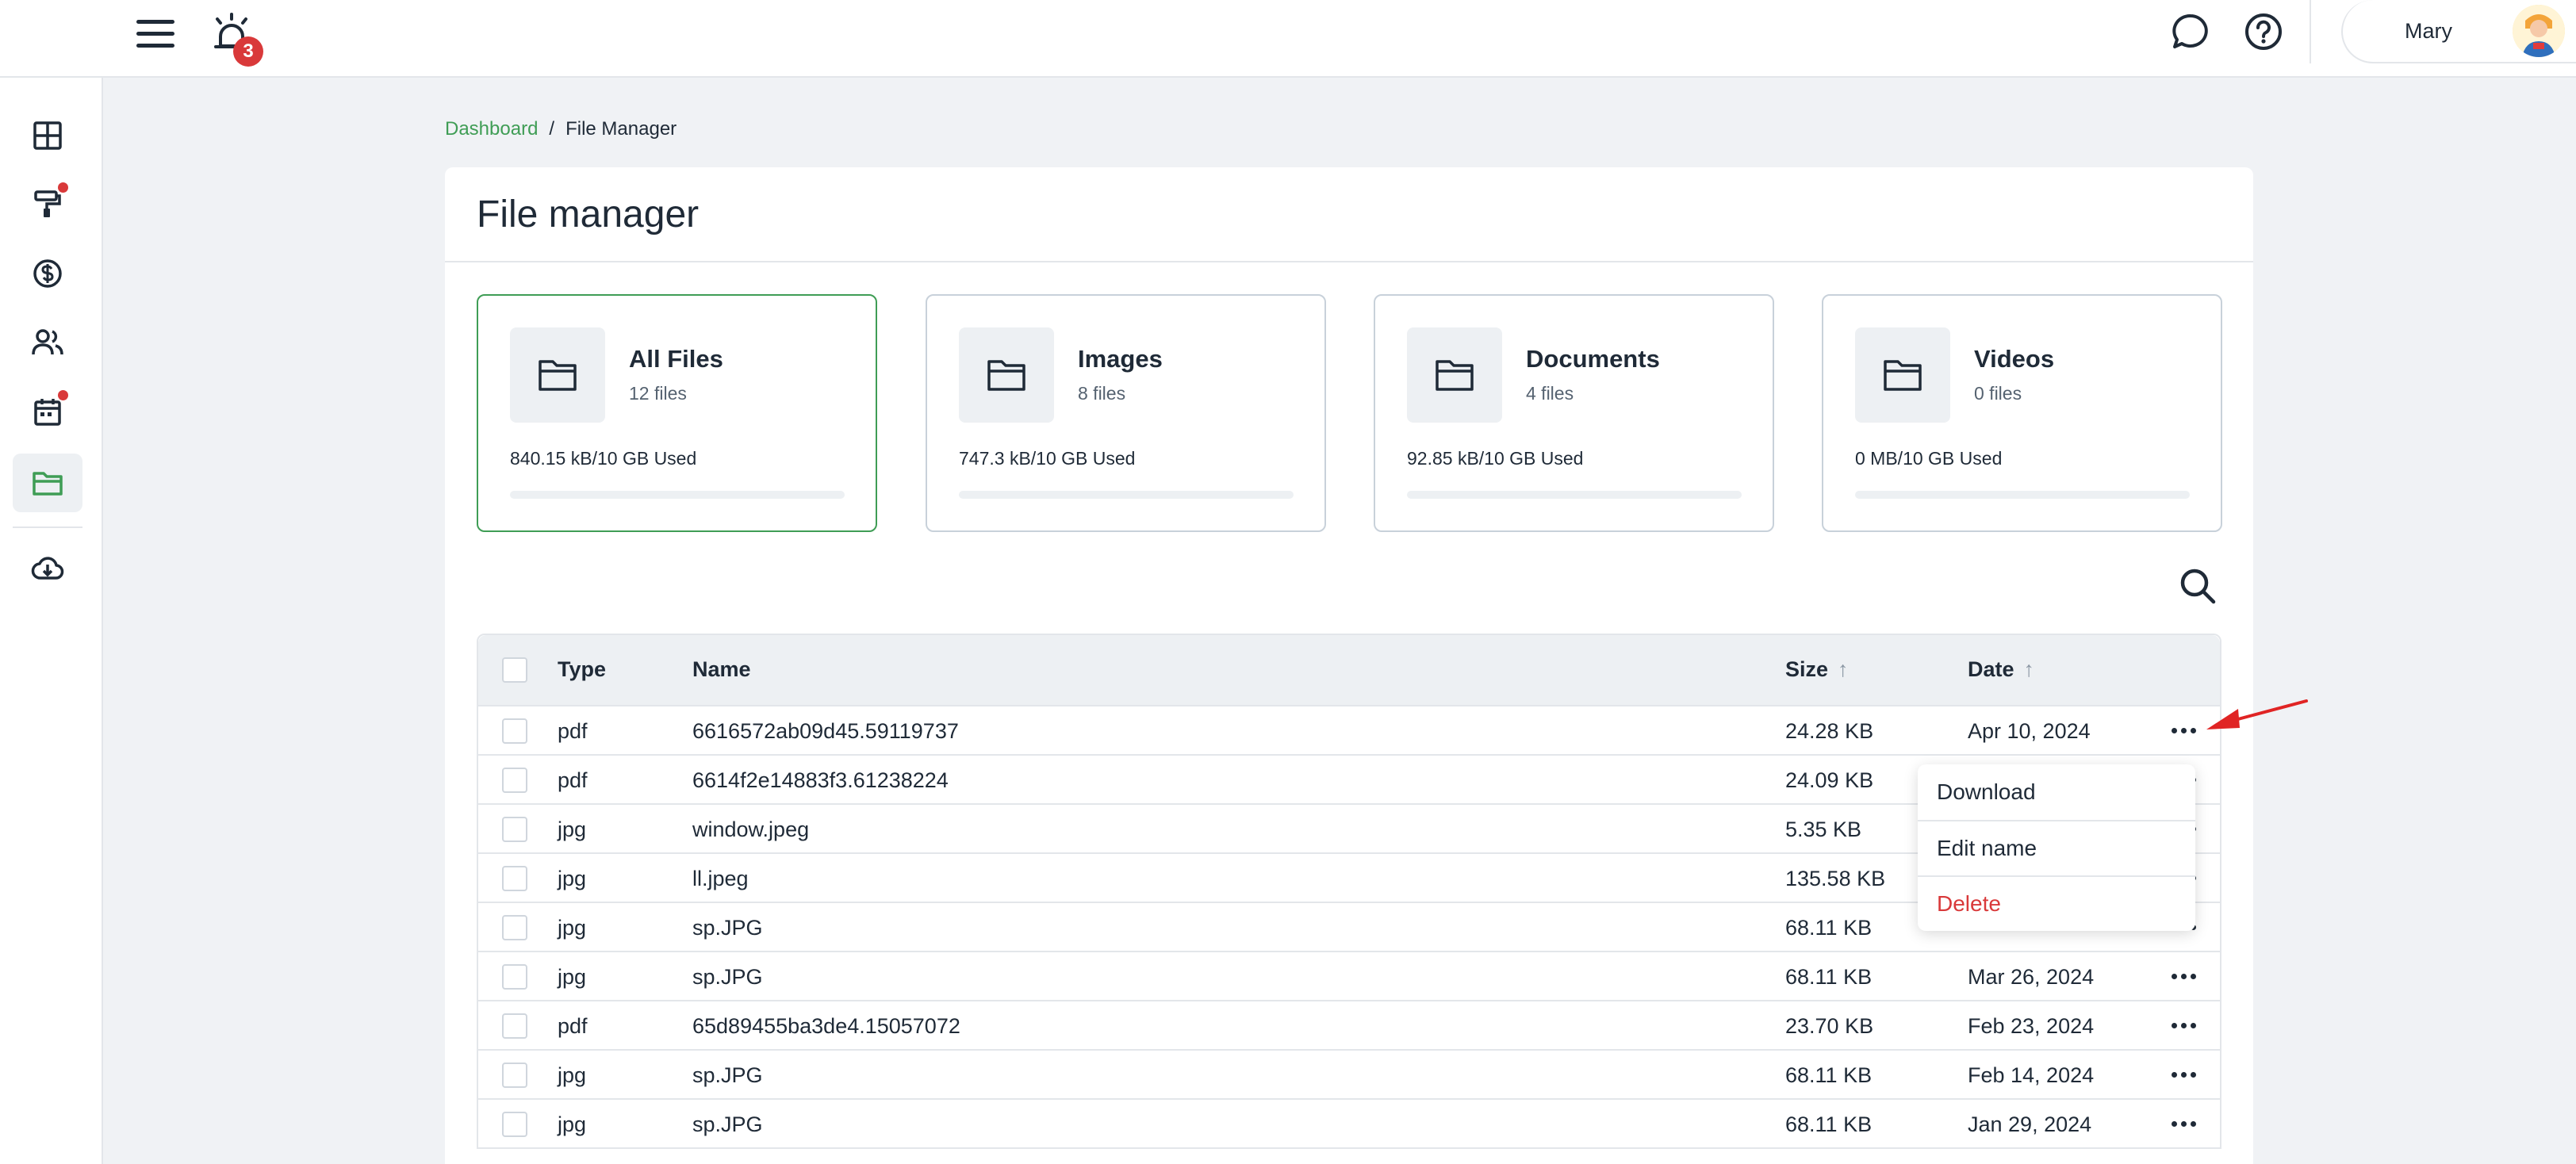 This screenshot has width=2576, height=1164. What do you see at coordinates (2197, 586) in the screenshot?
I see `search-icon` at bounding box center [2197, 586].